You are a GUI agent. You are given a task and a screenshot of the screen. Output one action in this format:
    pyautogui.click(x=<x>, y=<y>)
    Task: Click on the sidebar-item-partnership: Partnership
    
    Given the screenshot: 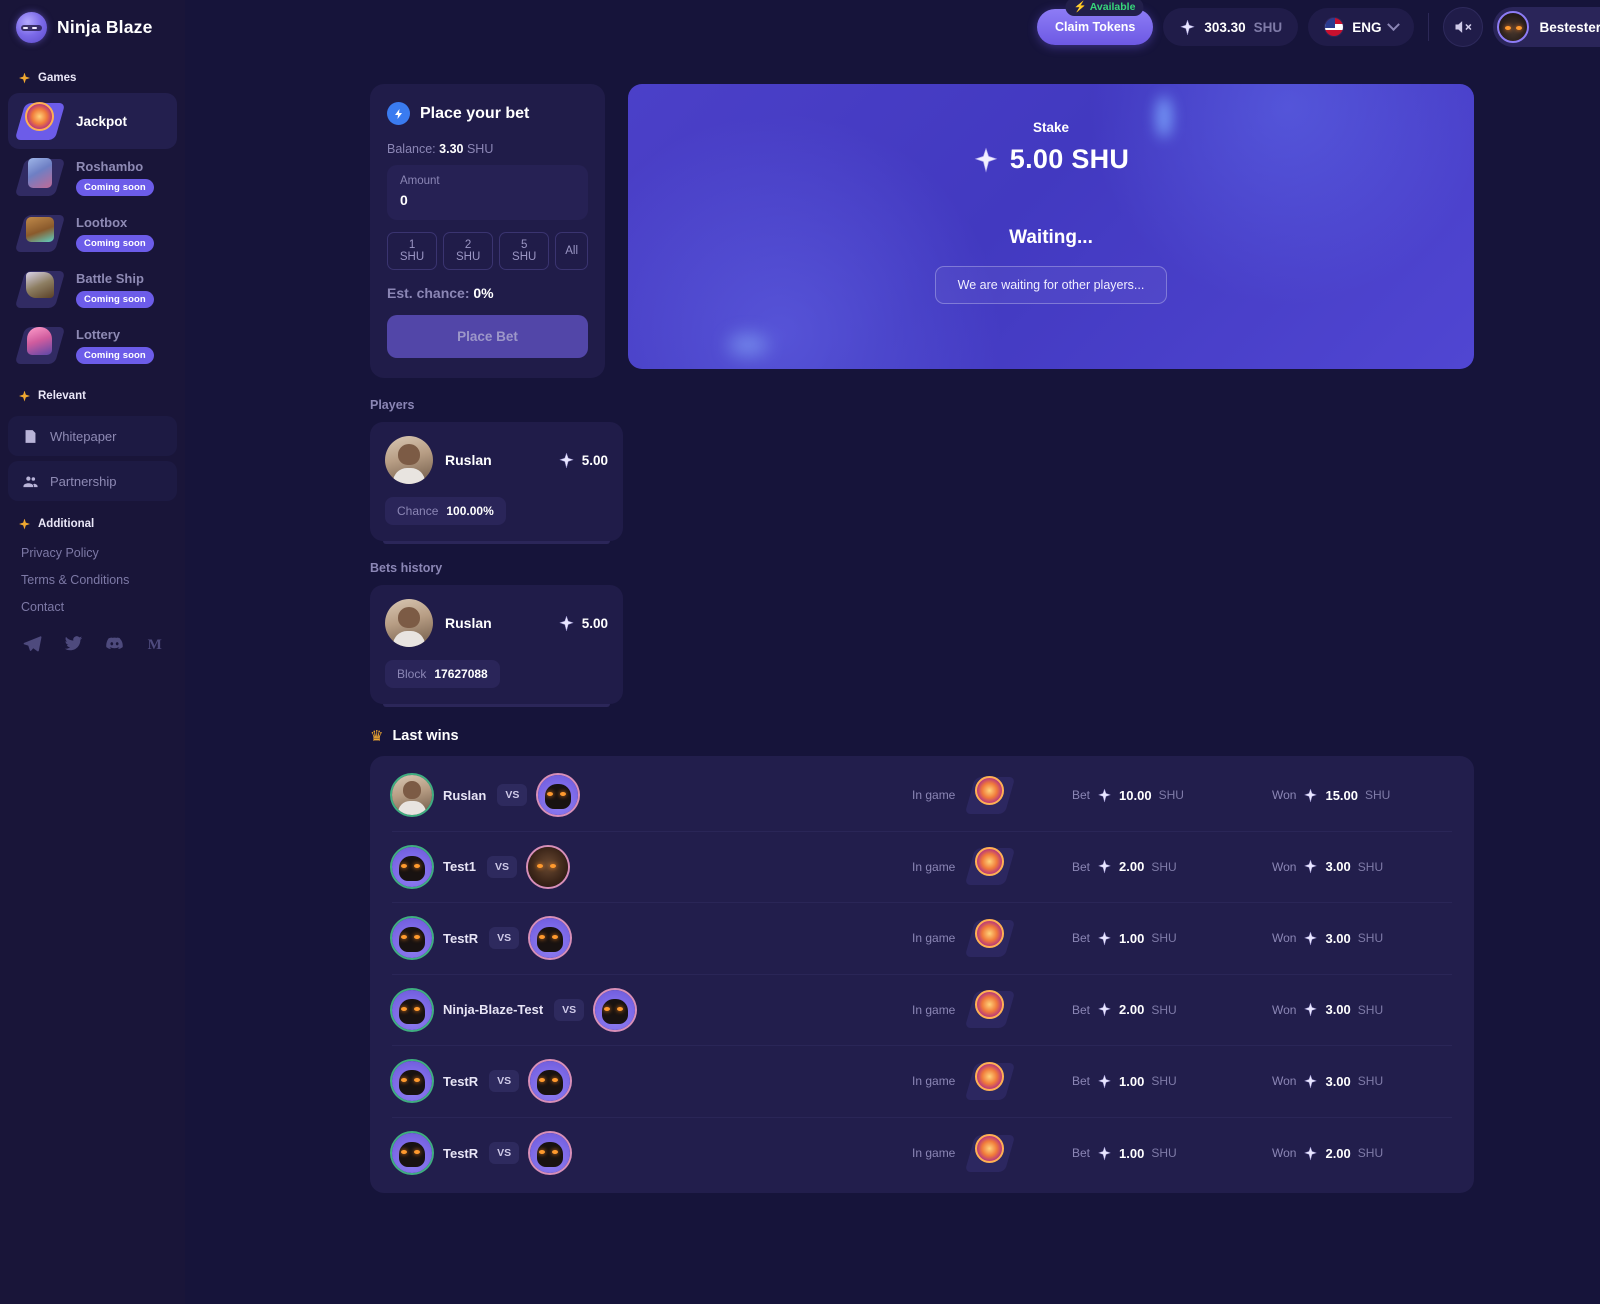 What is the action you would take?
    pyautogui.click(x=92, y=481)
    